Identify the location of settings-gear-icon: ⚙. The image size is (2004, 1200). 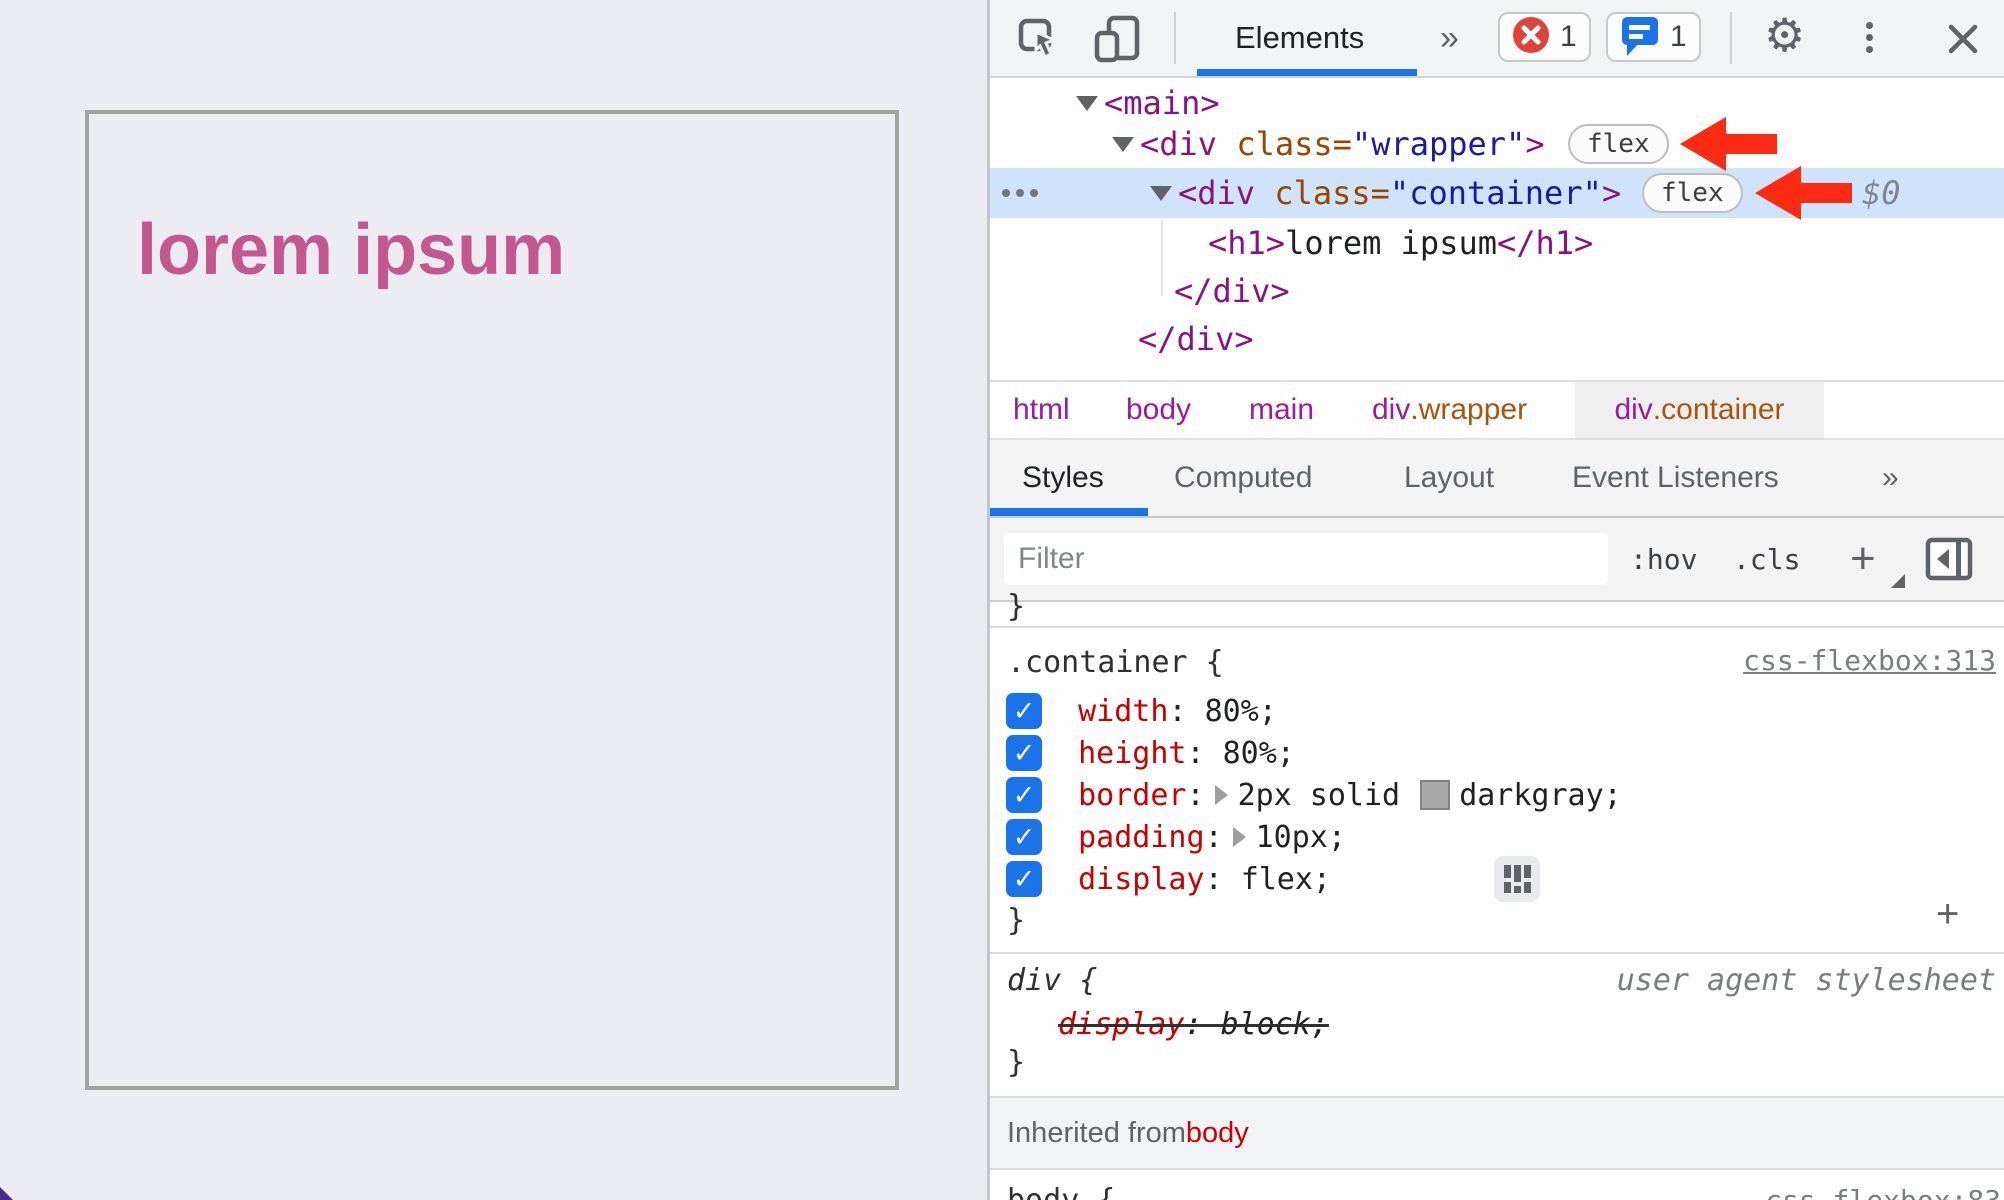
(1784, 35).